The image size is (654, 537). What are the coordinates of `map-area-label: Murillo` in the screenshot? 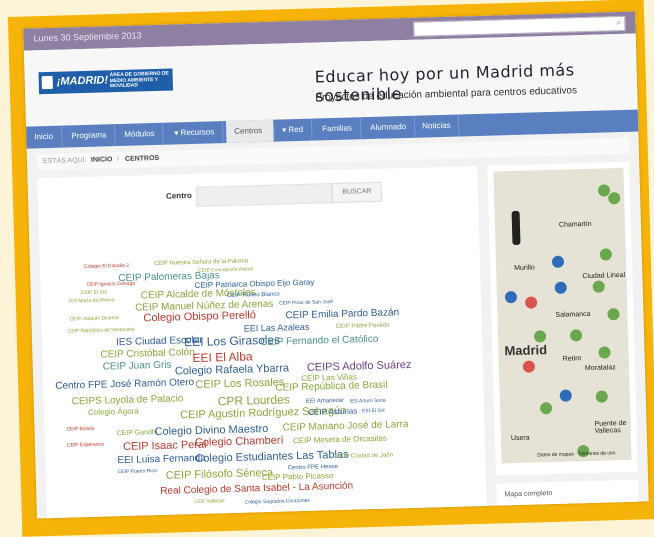 It's located at (524, 268).